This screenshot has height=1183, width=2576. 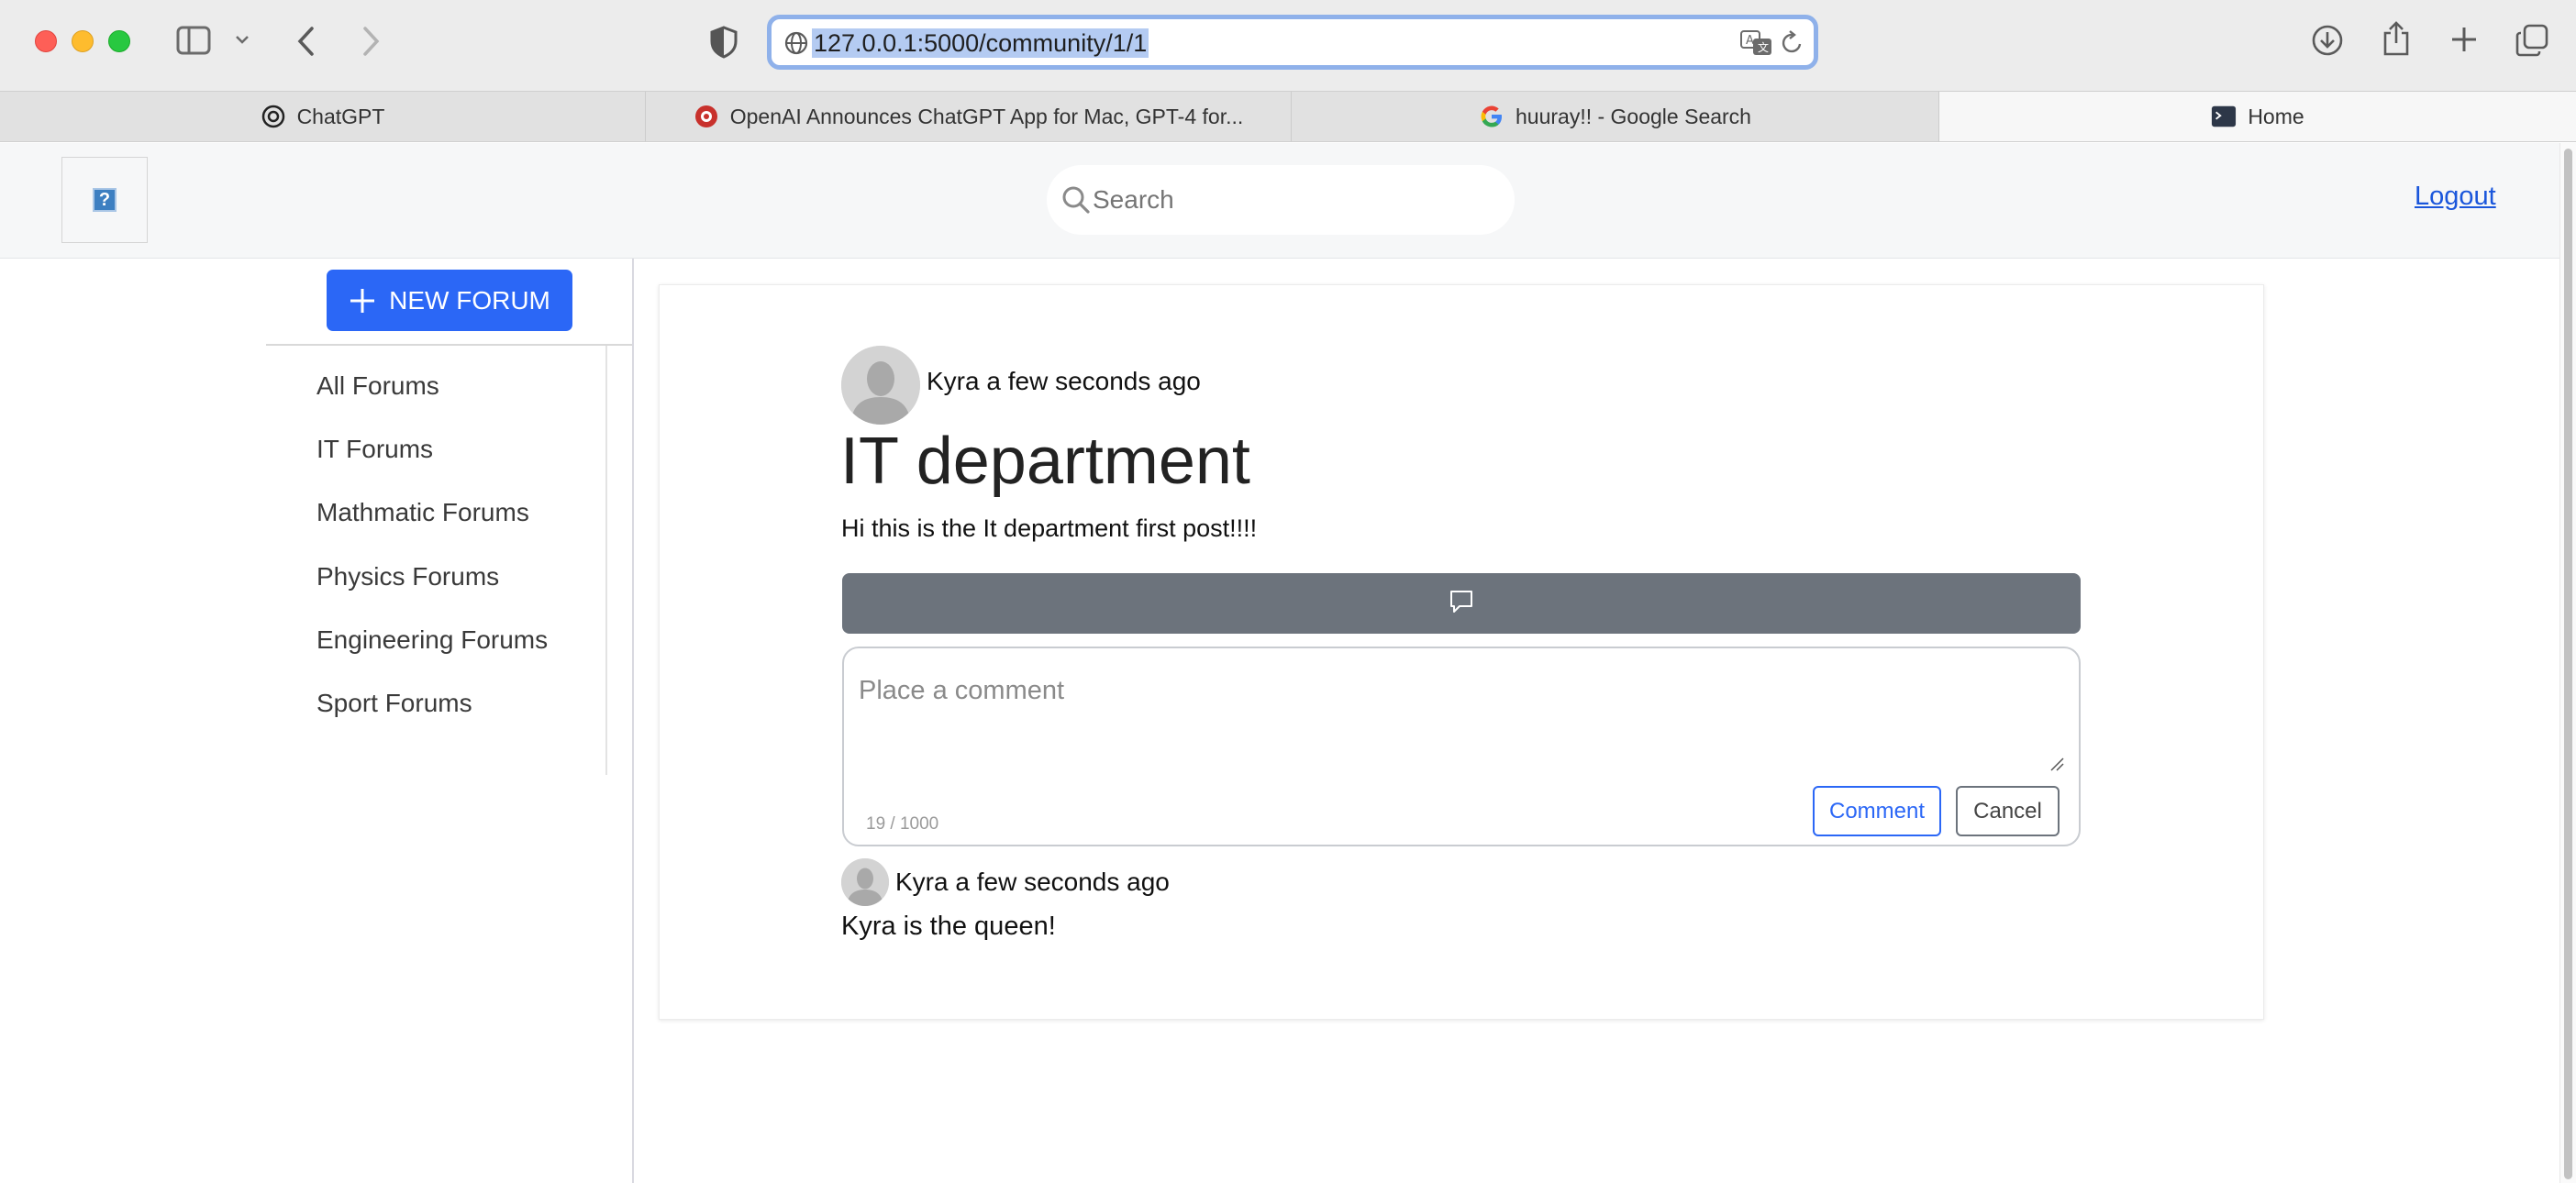 I want to click on comment-icon, so click(x=1461, y=604).